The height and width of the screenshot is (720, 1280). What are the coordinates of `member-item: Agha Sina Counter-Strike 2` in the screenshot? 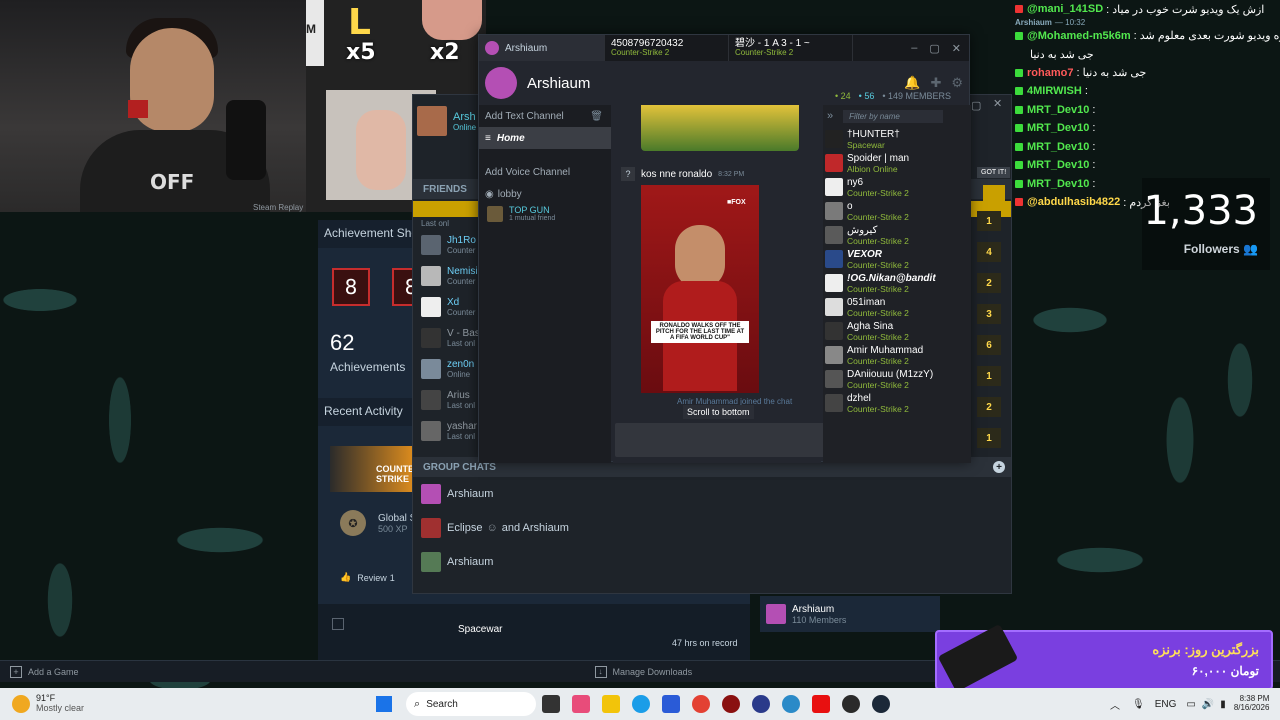 It's located at (897, 331).